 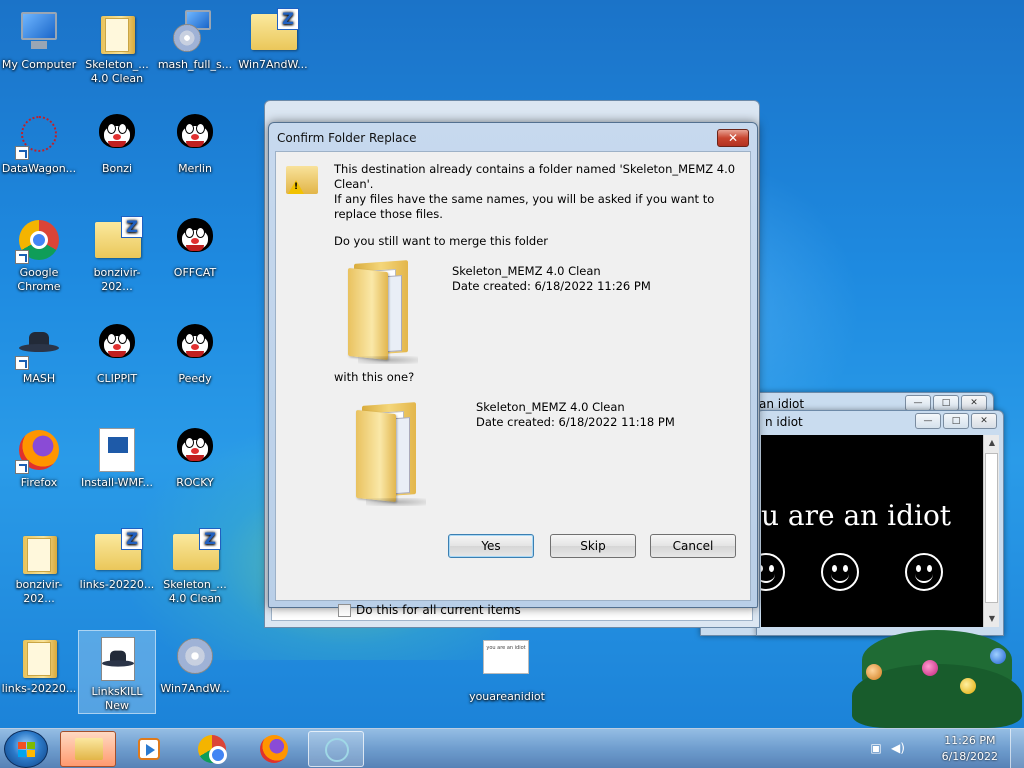 I want to click on scroll-up-icon: ▲, so click(x=992, y=443).